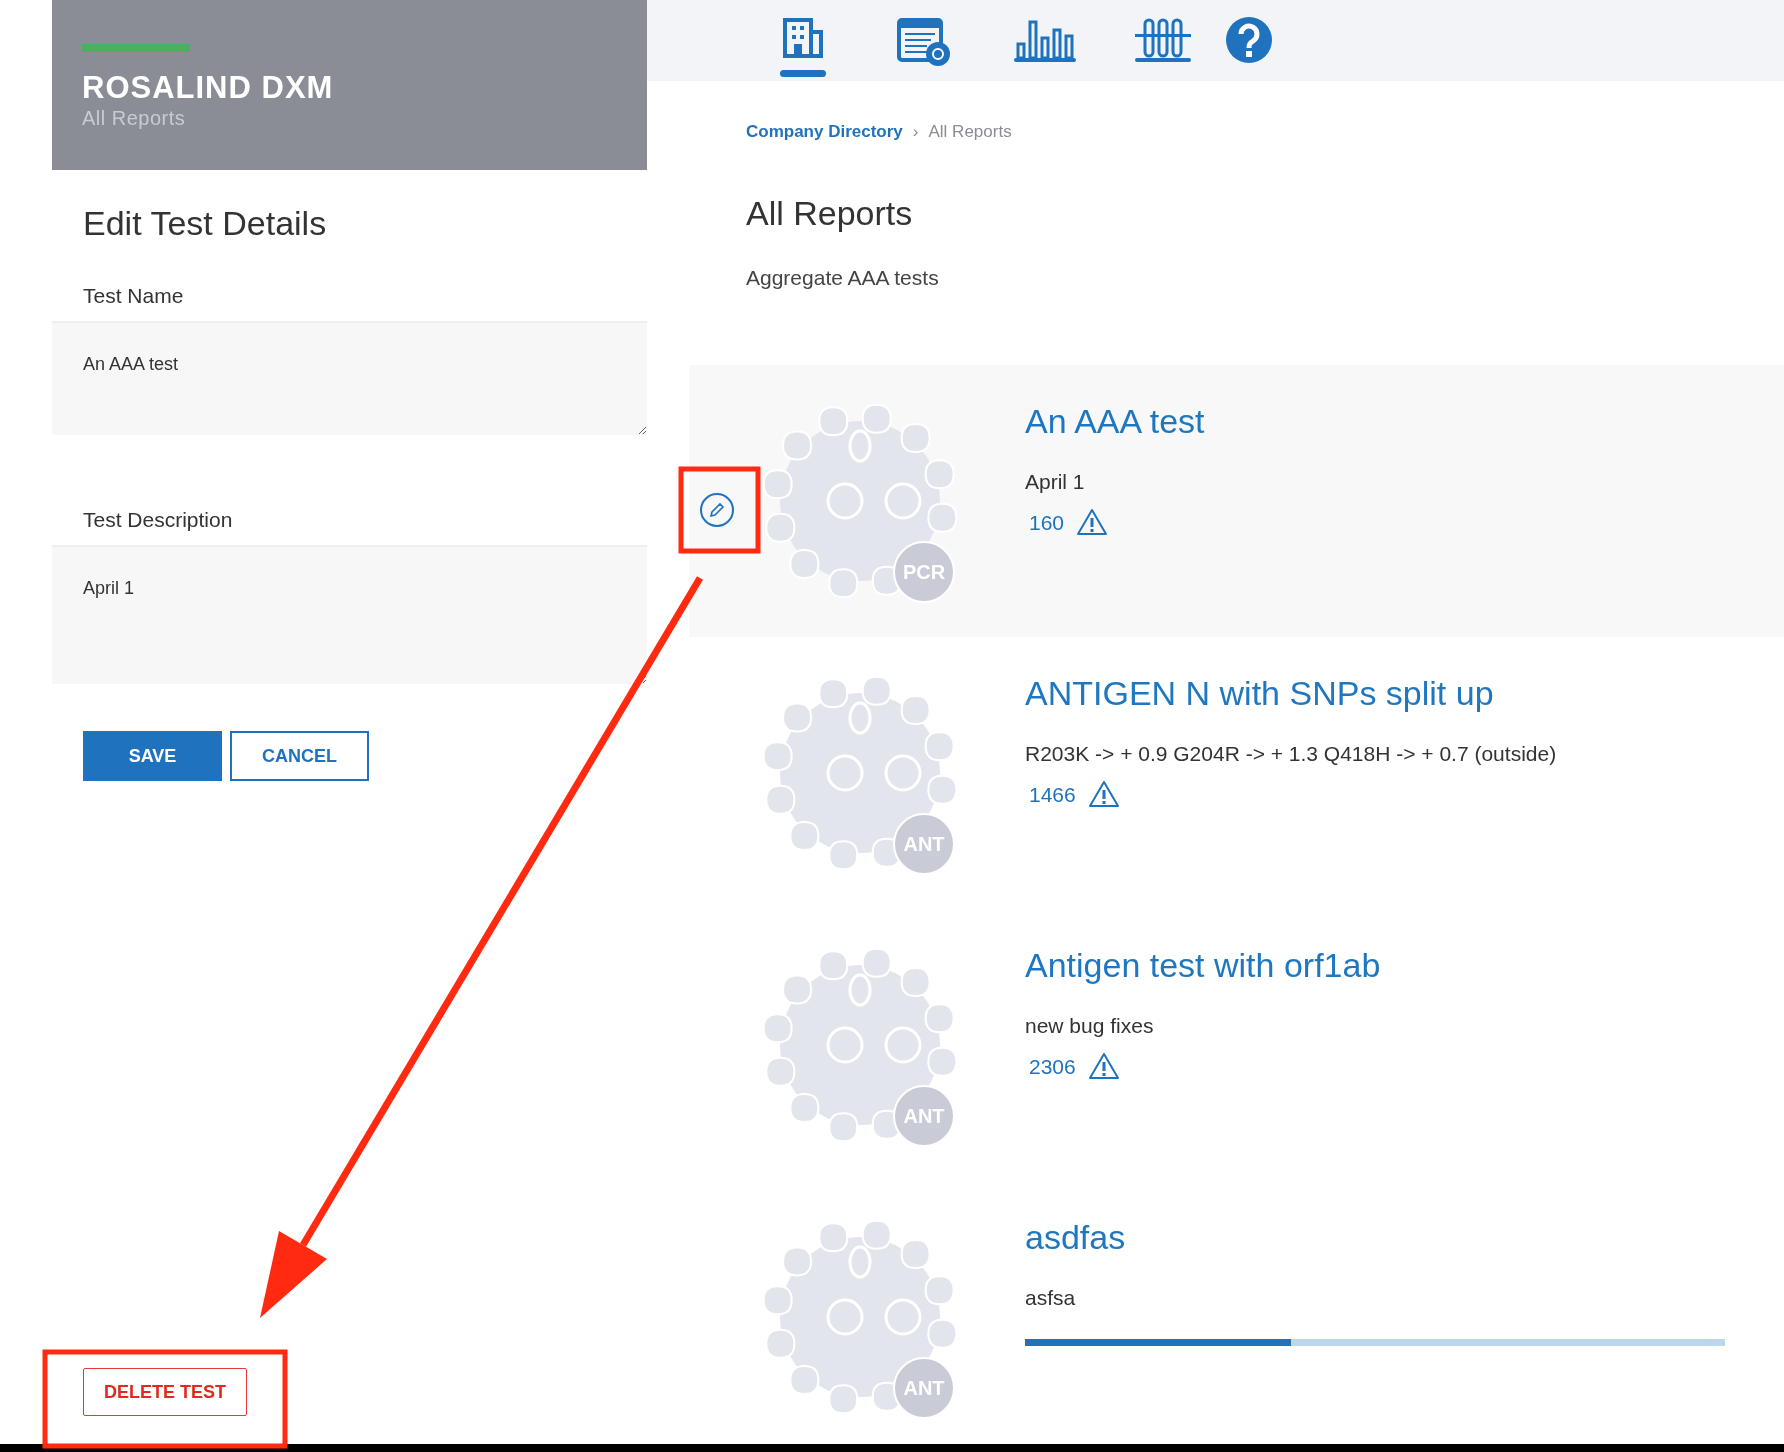 The width and height of the screenshot is (1784, 1452). I want to click on breadcrumb-current: All Reports, so click(970, 132).